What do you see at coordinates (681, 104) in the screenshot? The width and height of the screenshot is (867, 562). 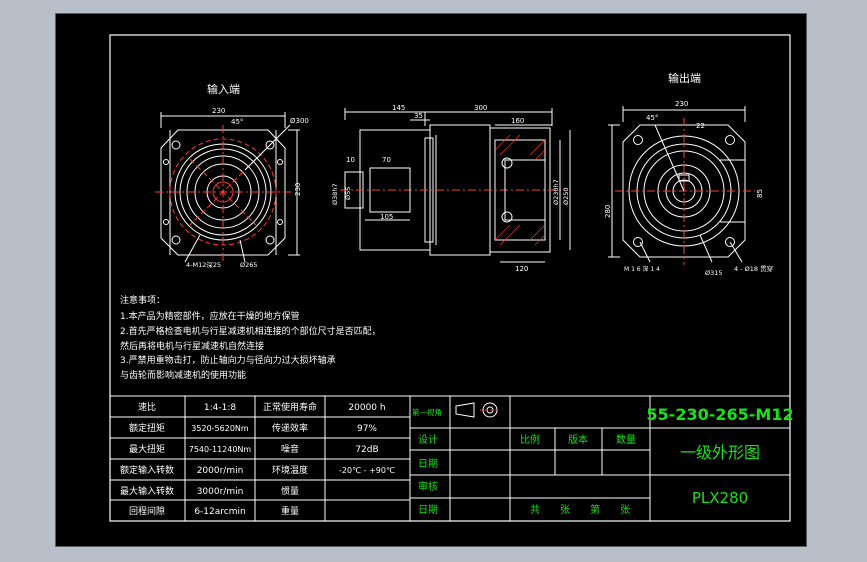 I see `dim-output-width: 230` at bounding box center [681, 104].